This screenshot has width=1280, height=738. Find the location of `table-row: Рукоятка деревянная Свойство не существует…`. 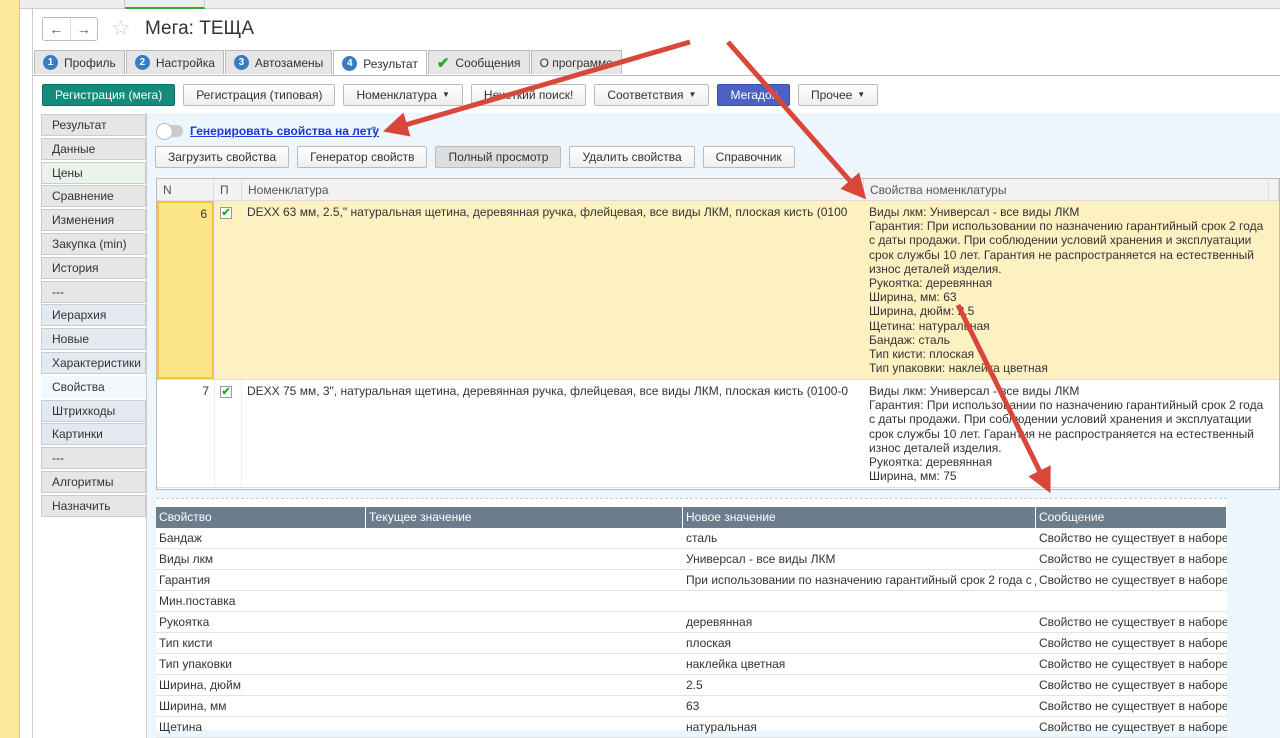

table-row: Рукоятка деревянная Свойство не существует… is located at coordinates (691, 622).